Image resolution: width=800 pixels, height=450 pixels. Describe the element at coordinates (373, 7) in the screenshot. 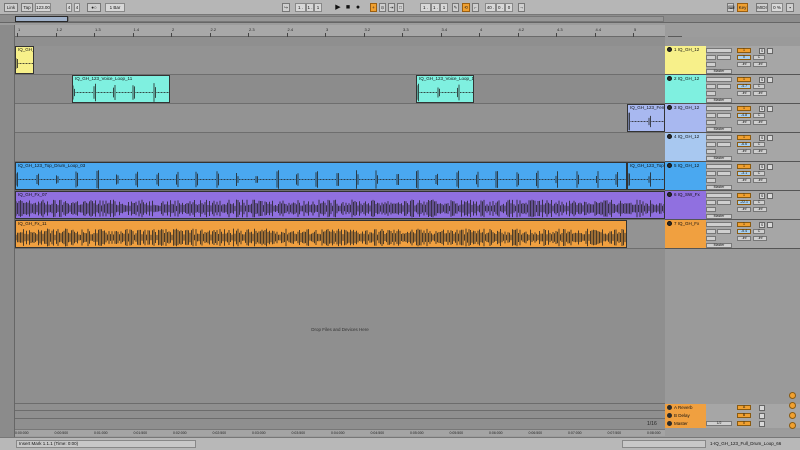

I see `overdub-button: +` at that location.